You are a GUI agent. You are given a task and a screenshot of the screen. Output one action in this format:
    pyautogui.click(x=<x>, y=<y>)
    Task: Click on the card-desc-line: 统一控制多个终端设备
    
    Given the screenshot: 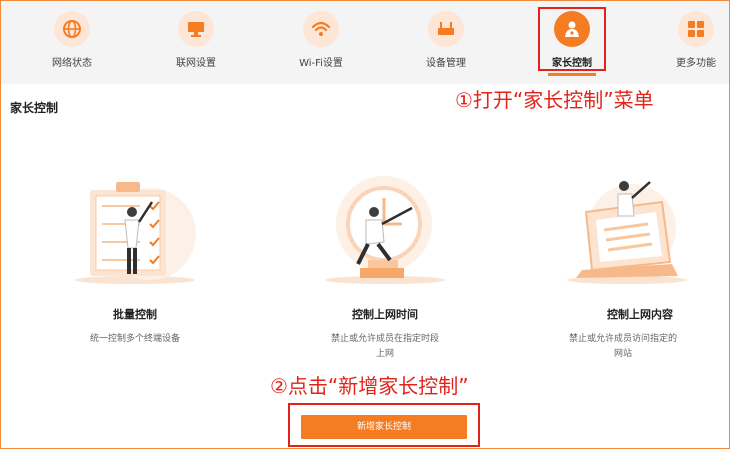 What is the action you would take?
    pyautogui.click(x=134, y=339)
    